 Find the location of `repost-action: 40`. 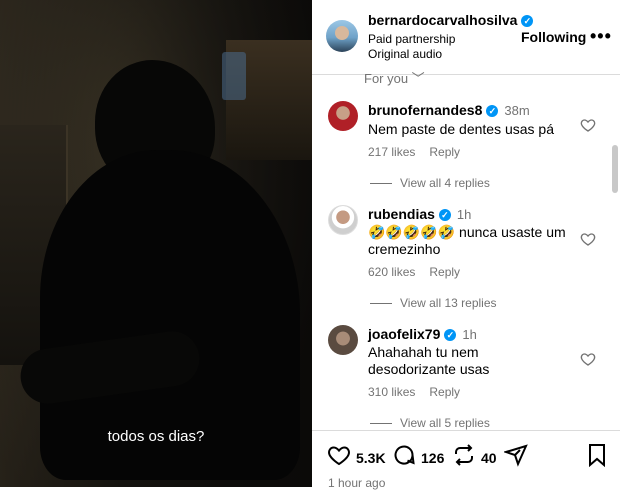

repost-action: 40 is located at coordinates (474, 457).